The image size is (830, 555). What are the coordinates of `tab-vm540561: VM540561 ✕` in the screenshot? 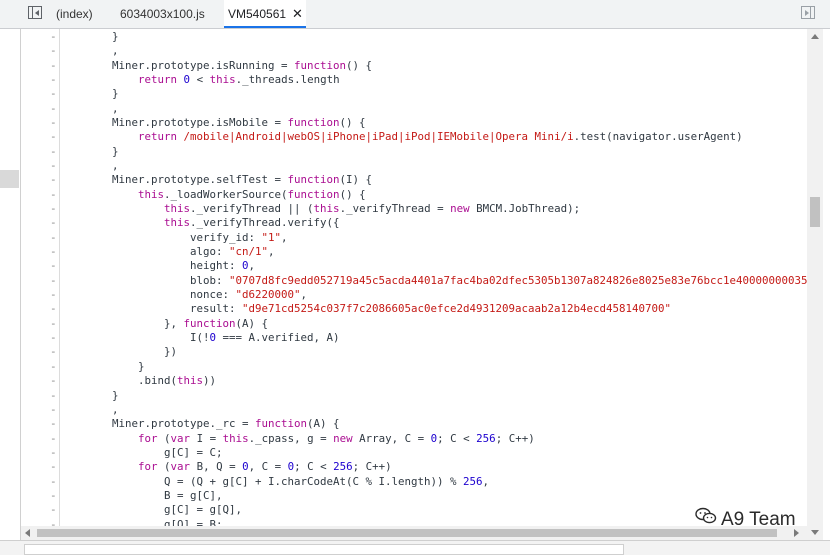 It's located at (265, 14).